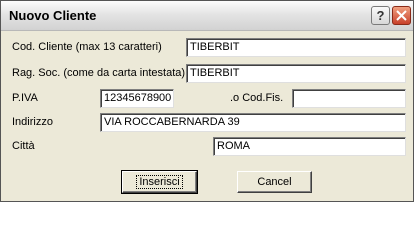  What do you see at coordinates (137, 98) in the screenshot?
I see `piva-field: 12345678900` at bounding box center [137, 98].